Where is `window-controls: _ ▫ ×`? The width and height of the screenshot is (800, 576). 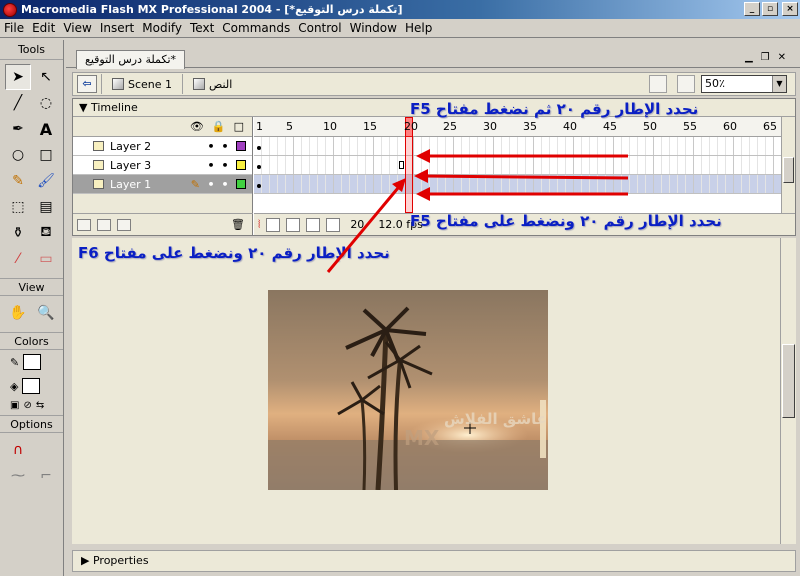 window-controls: _ ▫ × is located at coordinates (771, 9).